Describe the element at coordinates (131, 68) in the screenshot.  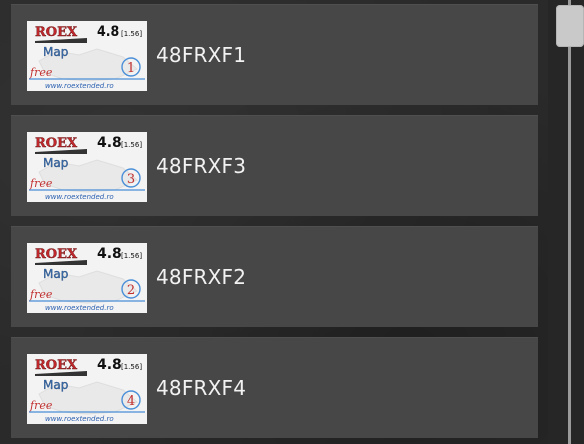
I see `number-text: 1` at that location.